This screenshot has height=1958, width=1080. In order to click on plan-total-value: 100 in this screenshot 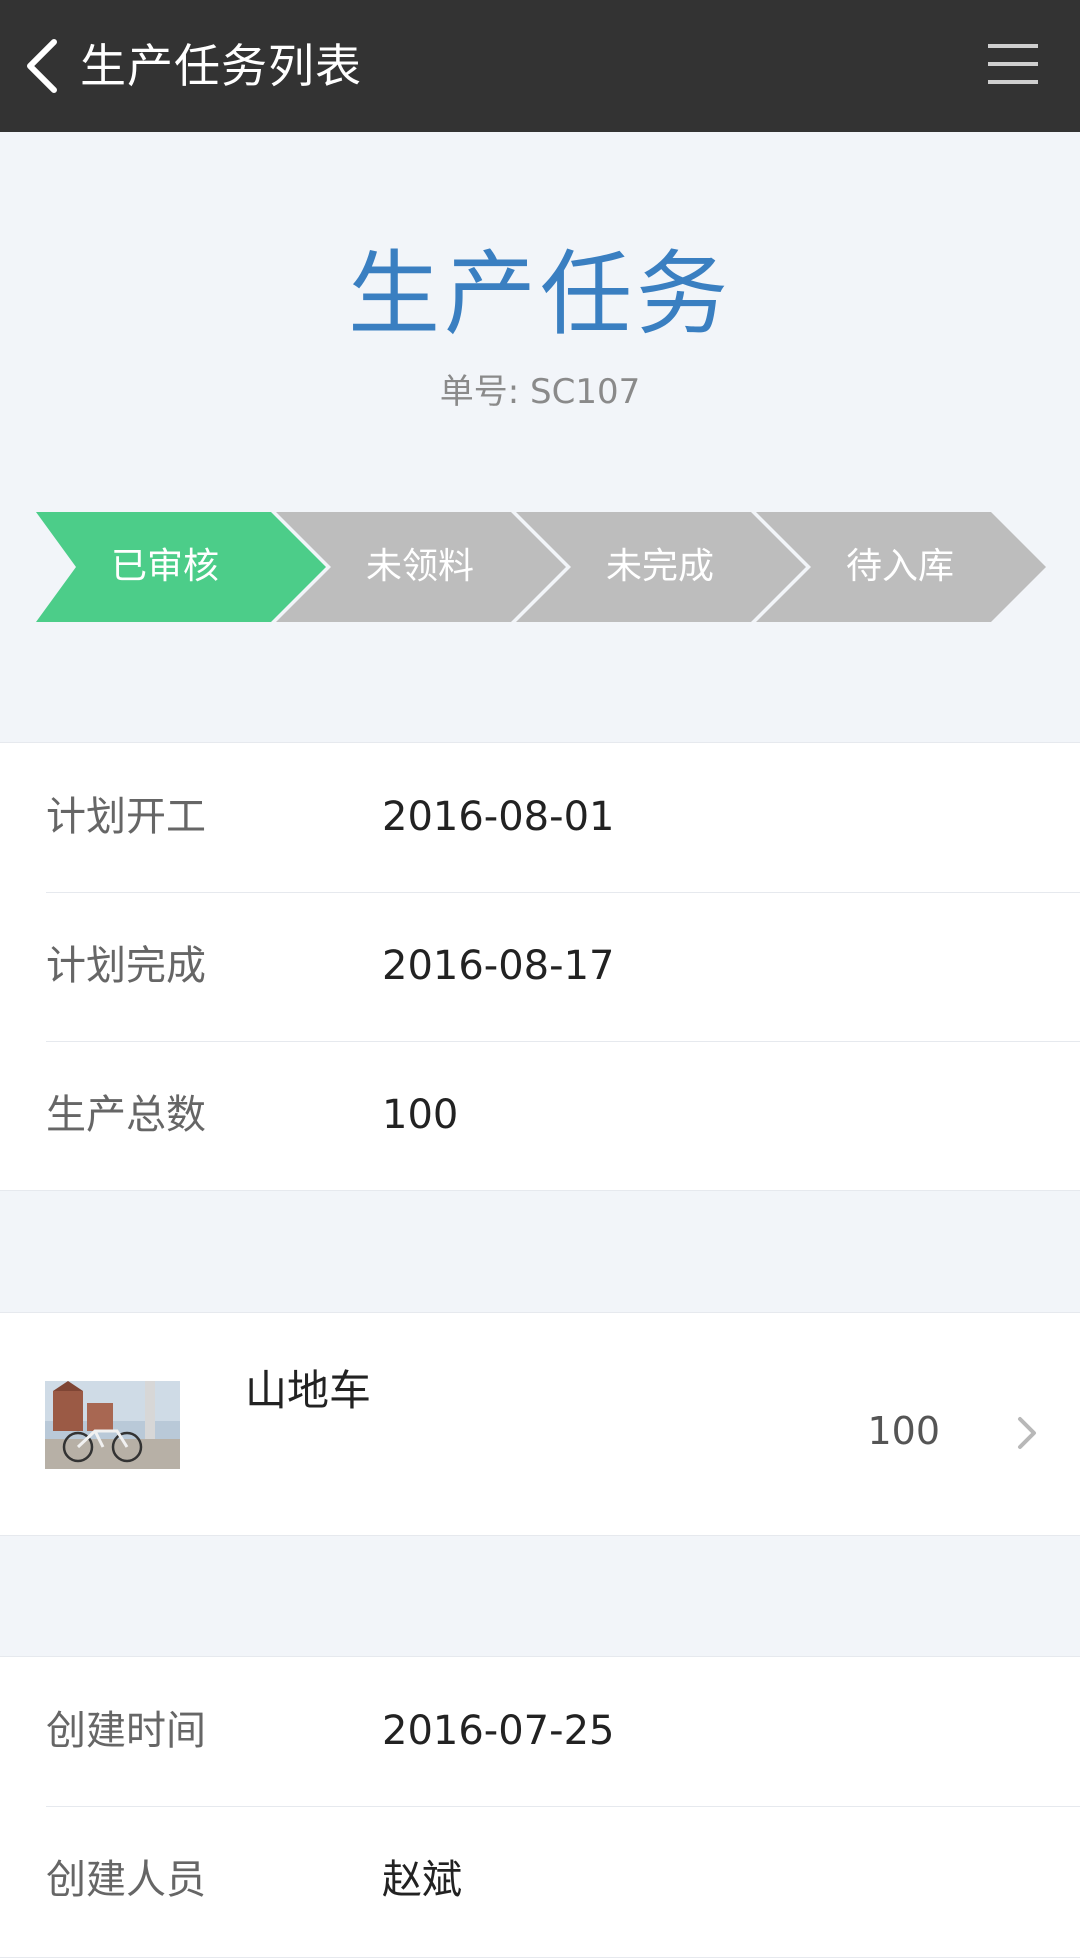, I will do `click(420, 1115)`.